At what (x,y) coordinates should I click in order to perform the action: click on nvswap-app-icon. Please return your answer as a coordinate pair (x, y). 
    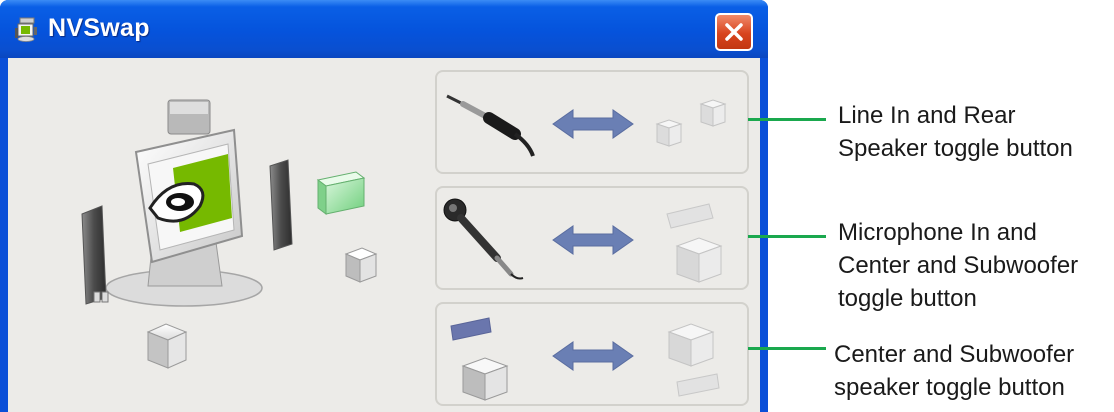
    Looking at the image, I should click on (26, 29).